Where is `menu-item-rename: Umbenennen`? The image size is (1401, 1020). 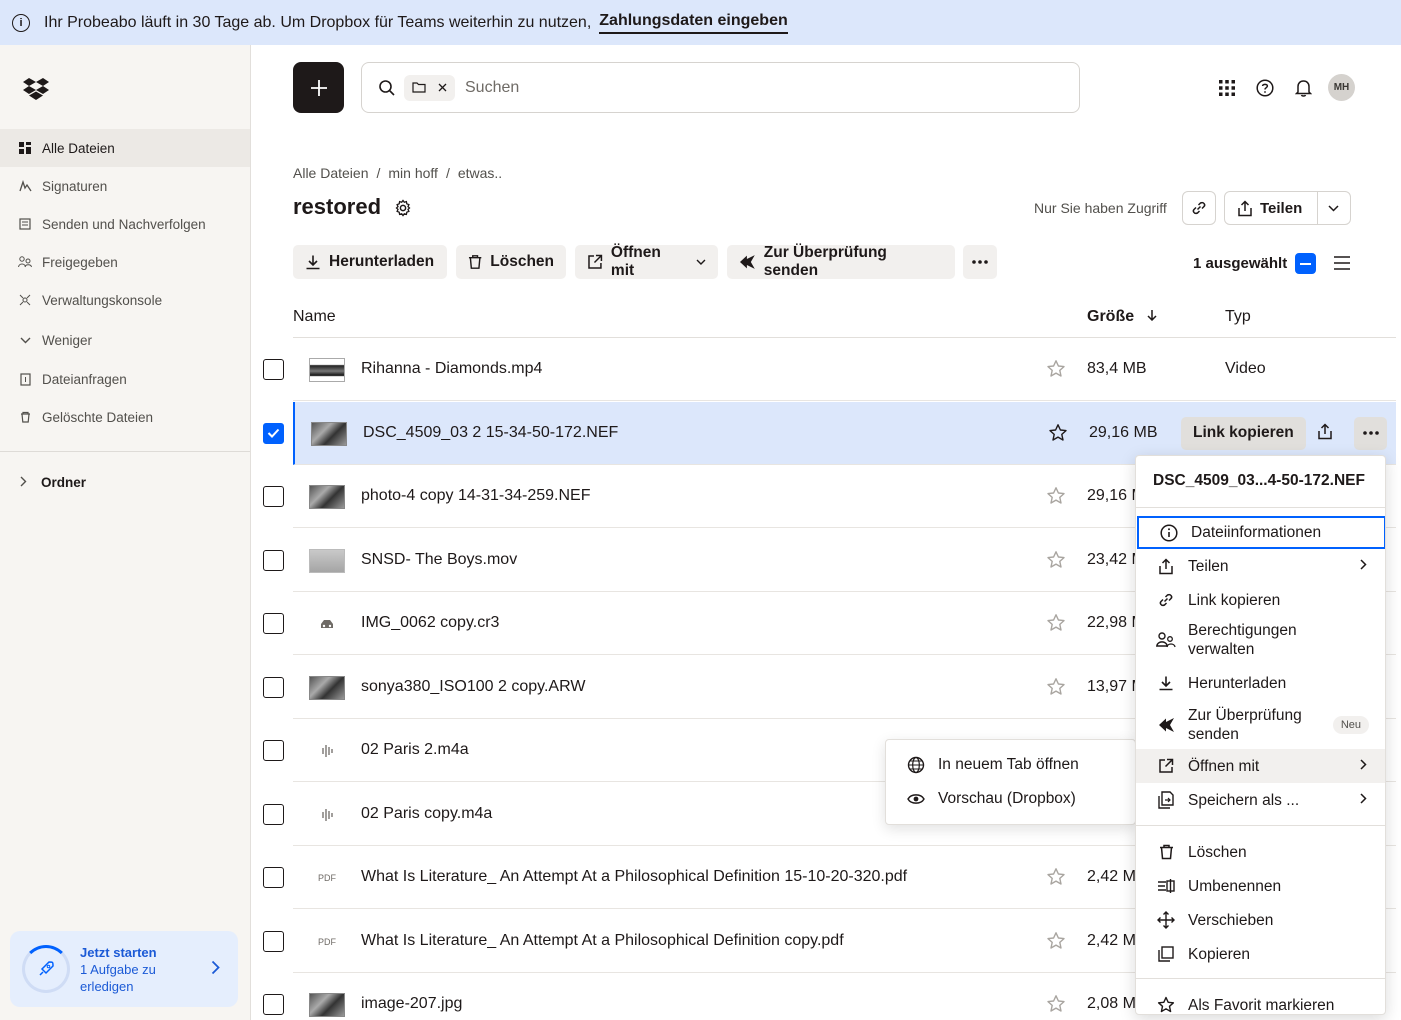 menu-item-rename: Umbenennen is located at coordinates (1260, 886).